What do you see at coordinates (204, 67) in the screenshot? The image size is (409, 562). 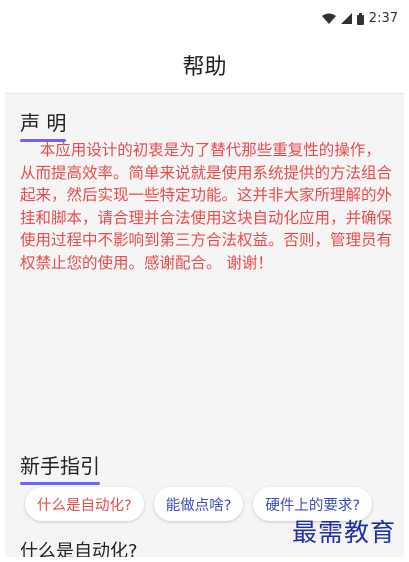 I see `page-title: 帮助` at bounding box center [204, 67].